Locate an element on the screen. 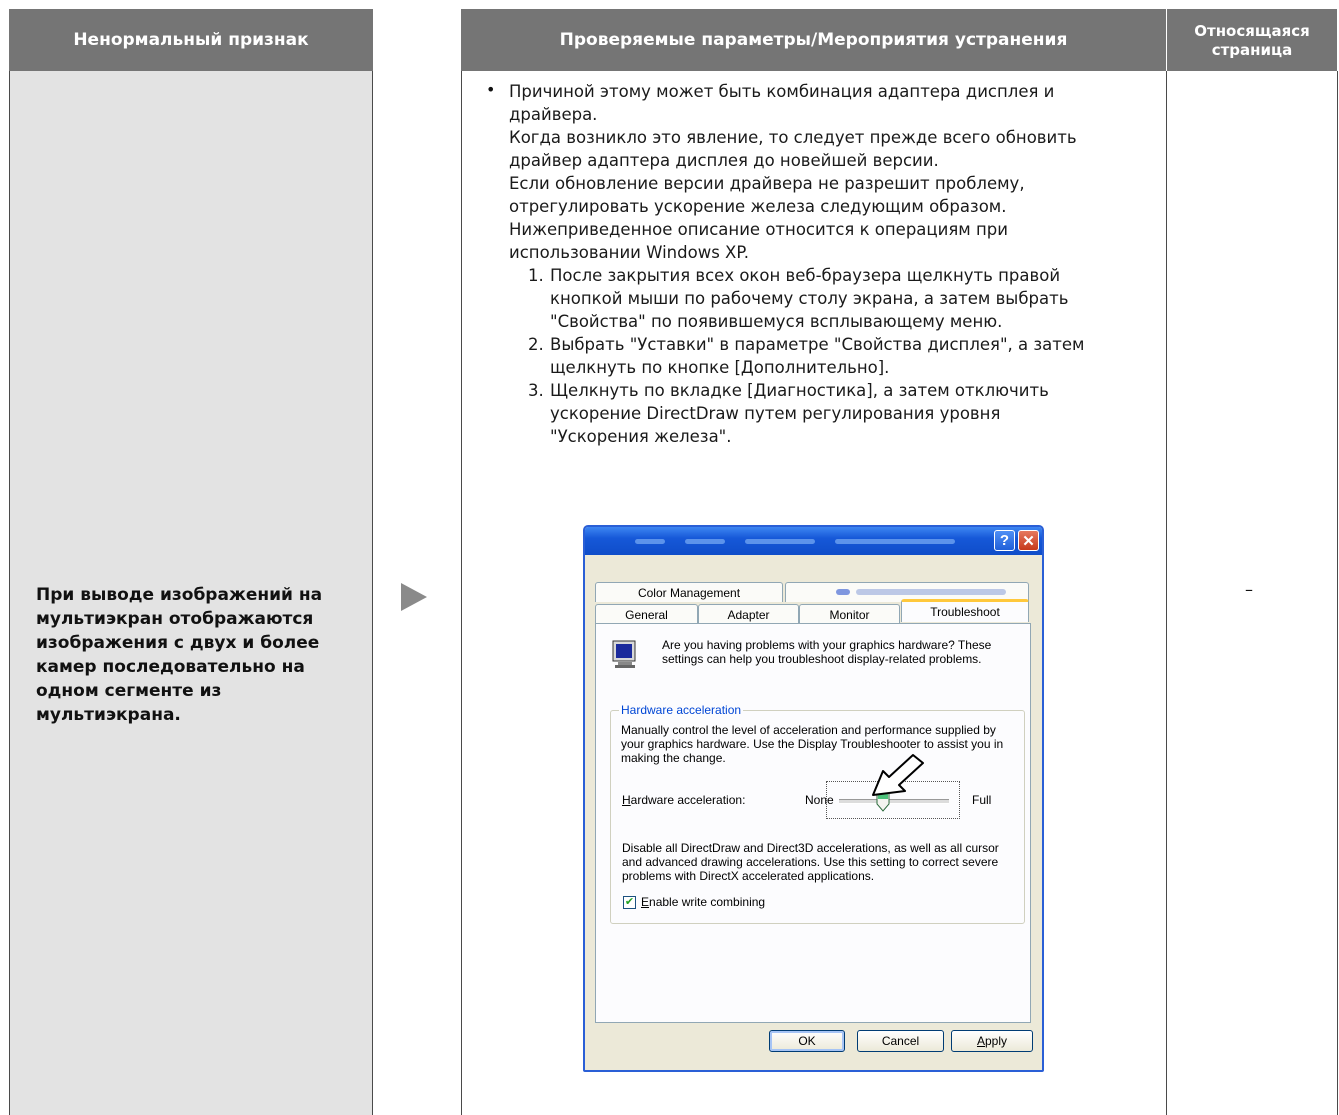 This screenshot has height=1115, width=1339. play-arrow-icon is located at coordinates (414, 597).